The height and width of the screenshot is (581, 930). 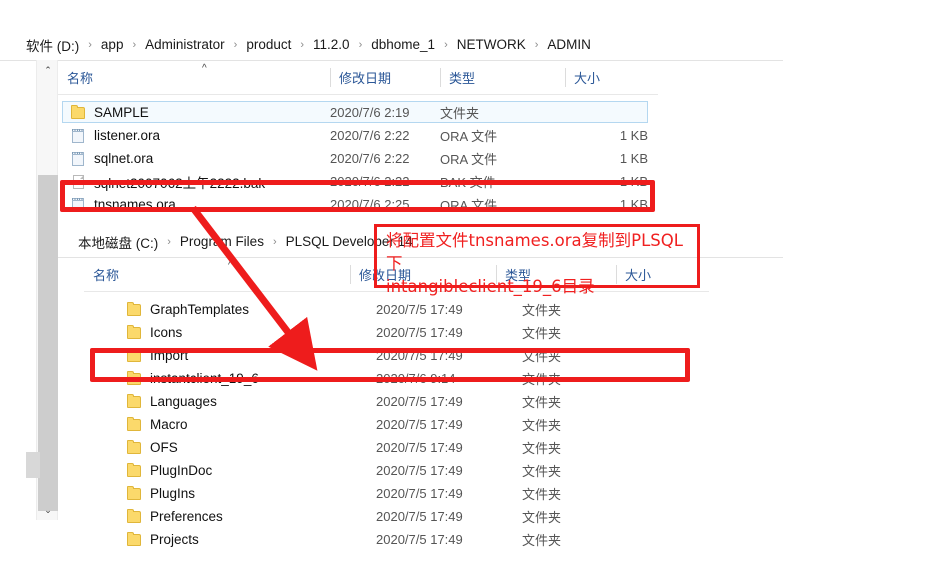 I want to click on table-row: GraphTemplates 2020/7/5 17:49 文件夹, so click(x=404, y=309).